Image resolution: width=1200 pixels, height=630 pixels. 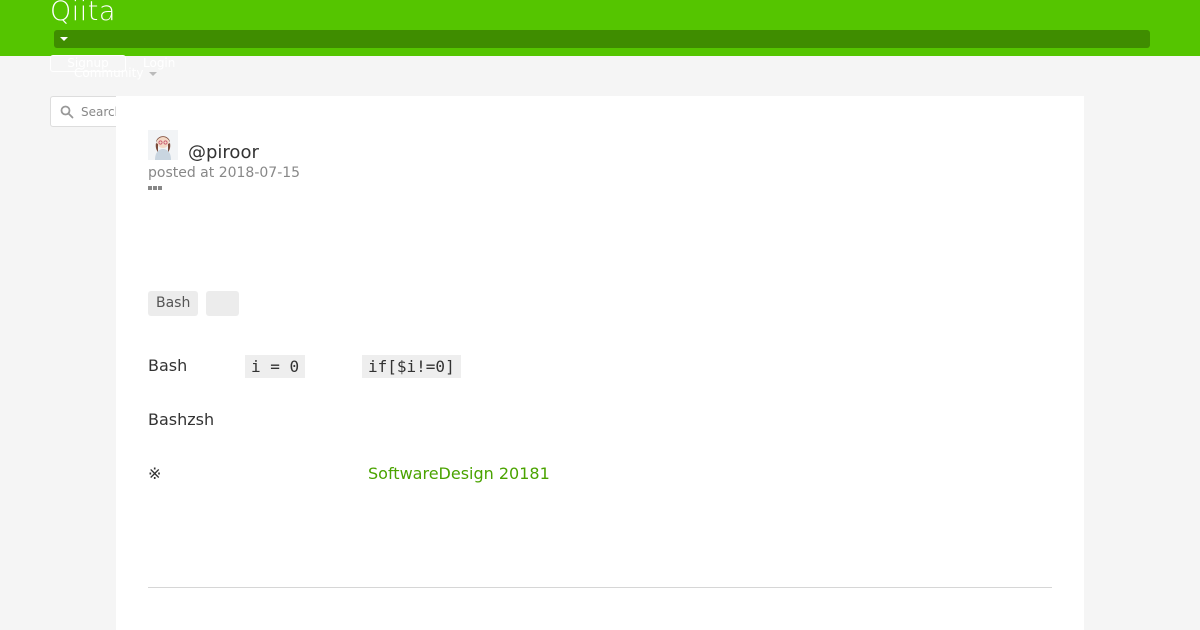 I want to click on global-menu-bar, so click(x=602, y=39).